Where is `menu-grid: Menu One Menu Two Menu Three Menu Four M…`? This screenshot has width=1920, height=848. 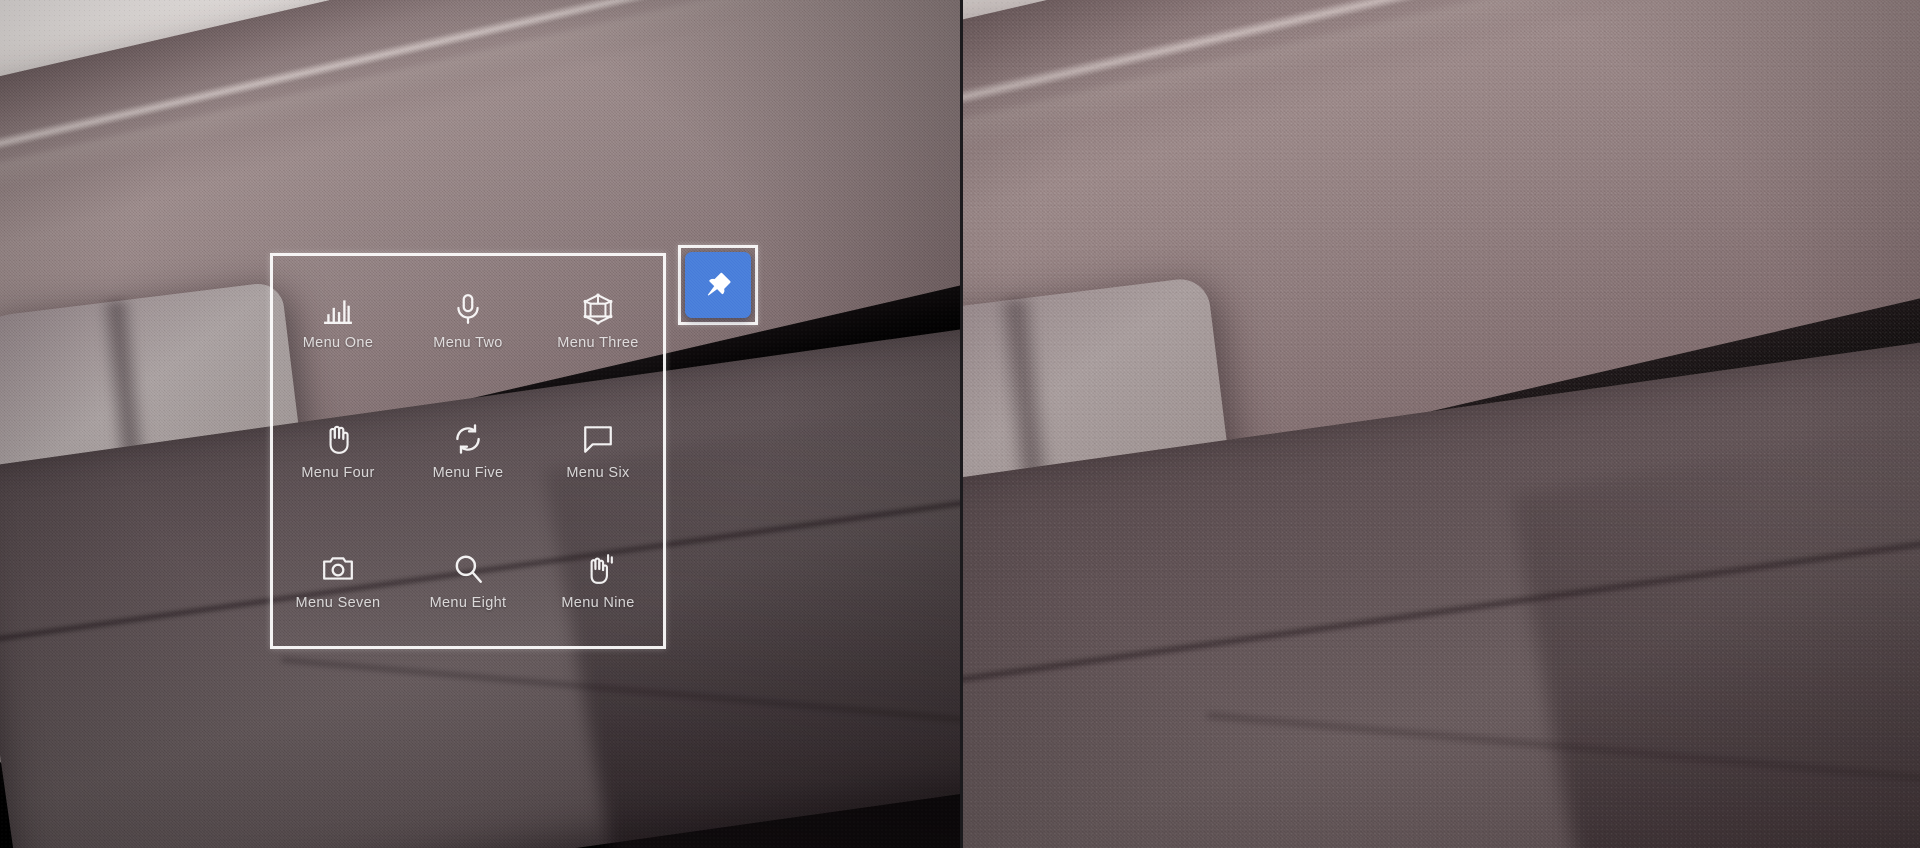
menu-grid: Menu One Menu Two Menu Three Menu Four M… is located at coordinates (468, 451).